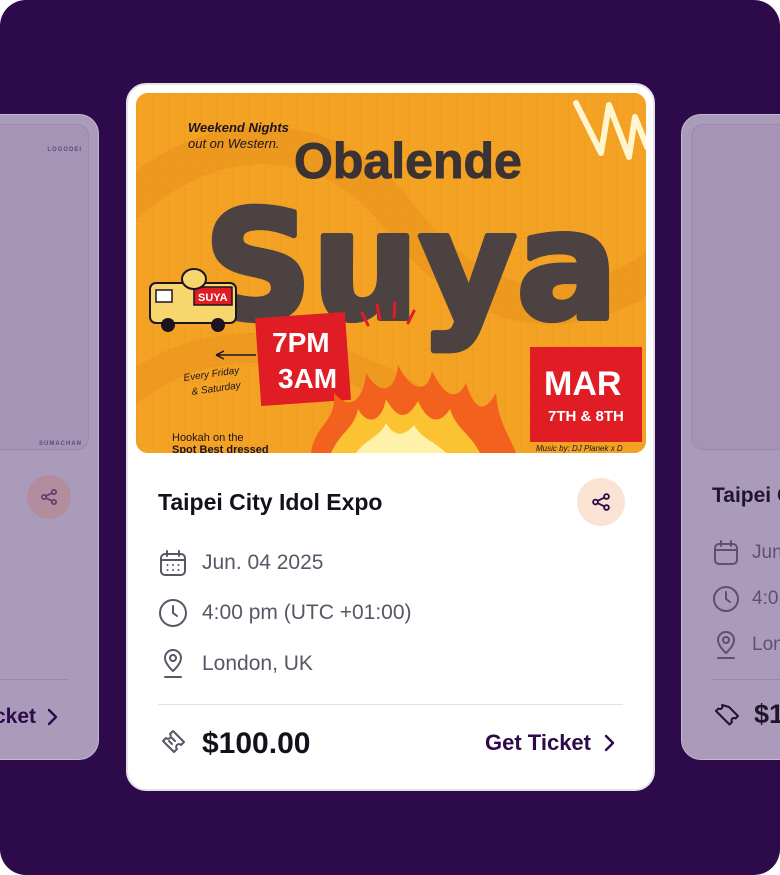 This screenshot has height=875, width=780. I want to click on event-time: 4:00 pm (UTC +01:00), so click(285, 613).